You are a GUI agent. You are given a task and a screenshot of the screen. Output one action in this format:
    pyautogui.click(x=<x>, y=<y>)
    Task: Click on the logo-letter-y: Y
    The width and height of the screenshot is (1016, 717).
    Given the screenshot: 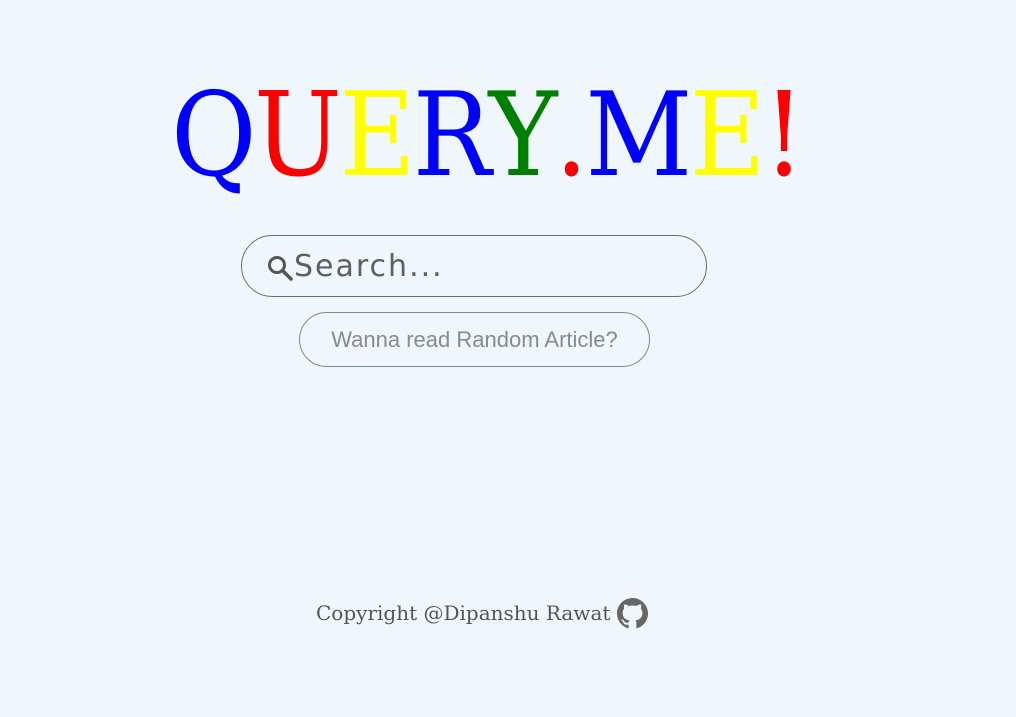 What is the action you would take?
    pyautogui.click(x=523, y=135)
    